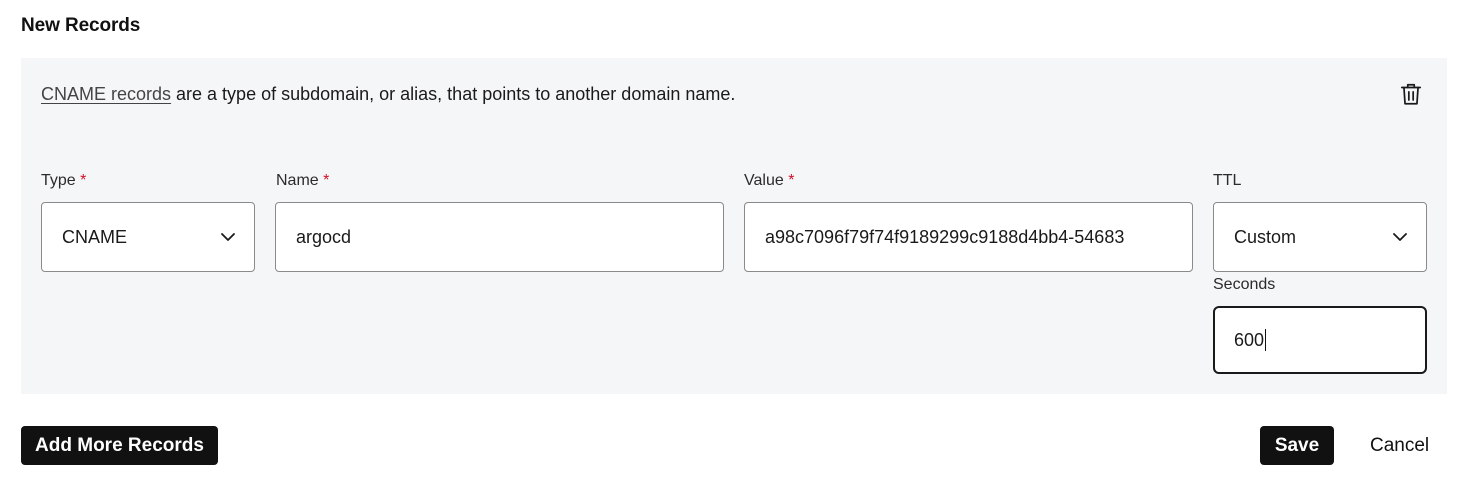 The image size is (1461, 477). Describe the element at coordinates (324, 236) in the screenshot. I see `name-input-value: argocd` at that location.